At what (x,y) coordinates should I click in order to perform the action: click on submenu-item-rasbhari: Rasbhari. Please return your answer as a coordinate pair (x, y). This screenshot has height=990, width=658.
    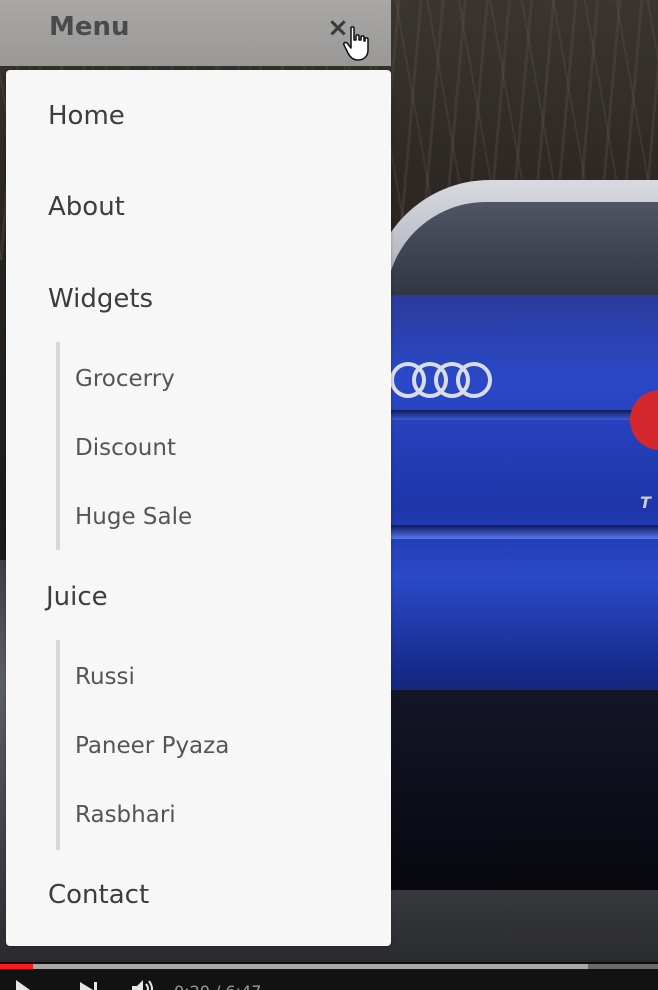
    Looking at the image, I should click on (125, 815).